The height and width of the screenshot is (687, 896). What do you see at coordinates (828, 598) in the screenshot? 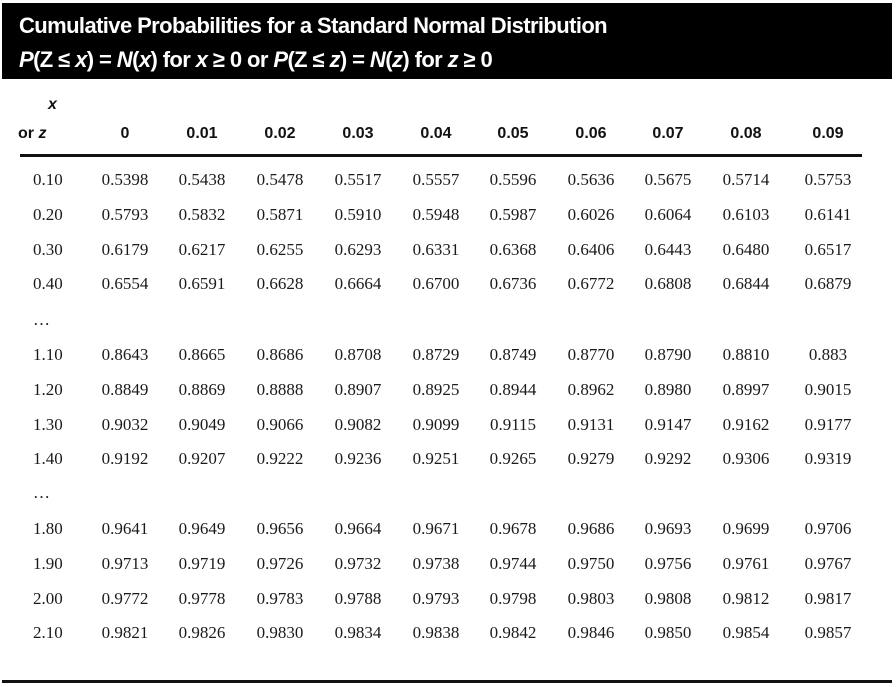
I see `probability-cell: 0.9817` at bounding box center [828, 598].